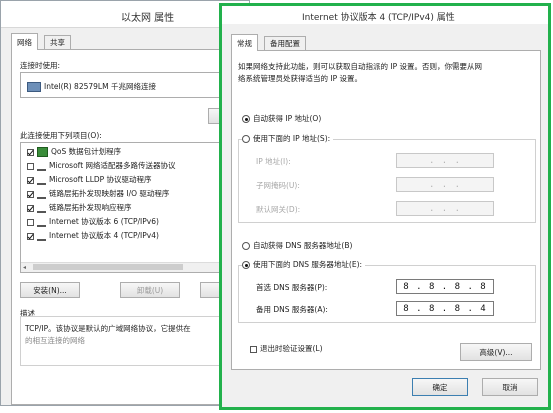  I want to click on item-label: QoS 数据包计划程序, so click(86, 151).